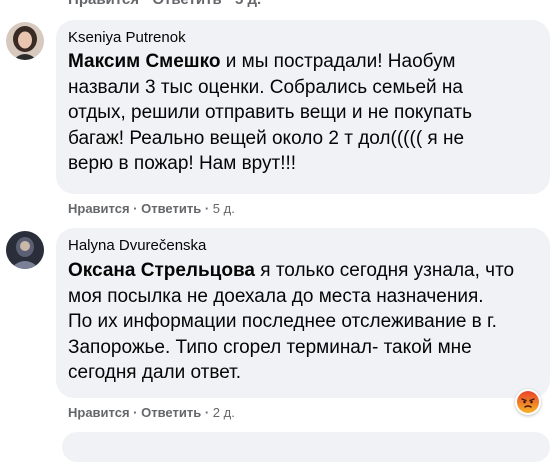 This screenshot has width=550, height=462. What do you see at coordinates (137, 245) in the screenshot?
I see `comment-author: Halyna Dvurečenska` at bounding box center [137, 245].